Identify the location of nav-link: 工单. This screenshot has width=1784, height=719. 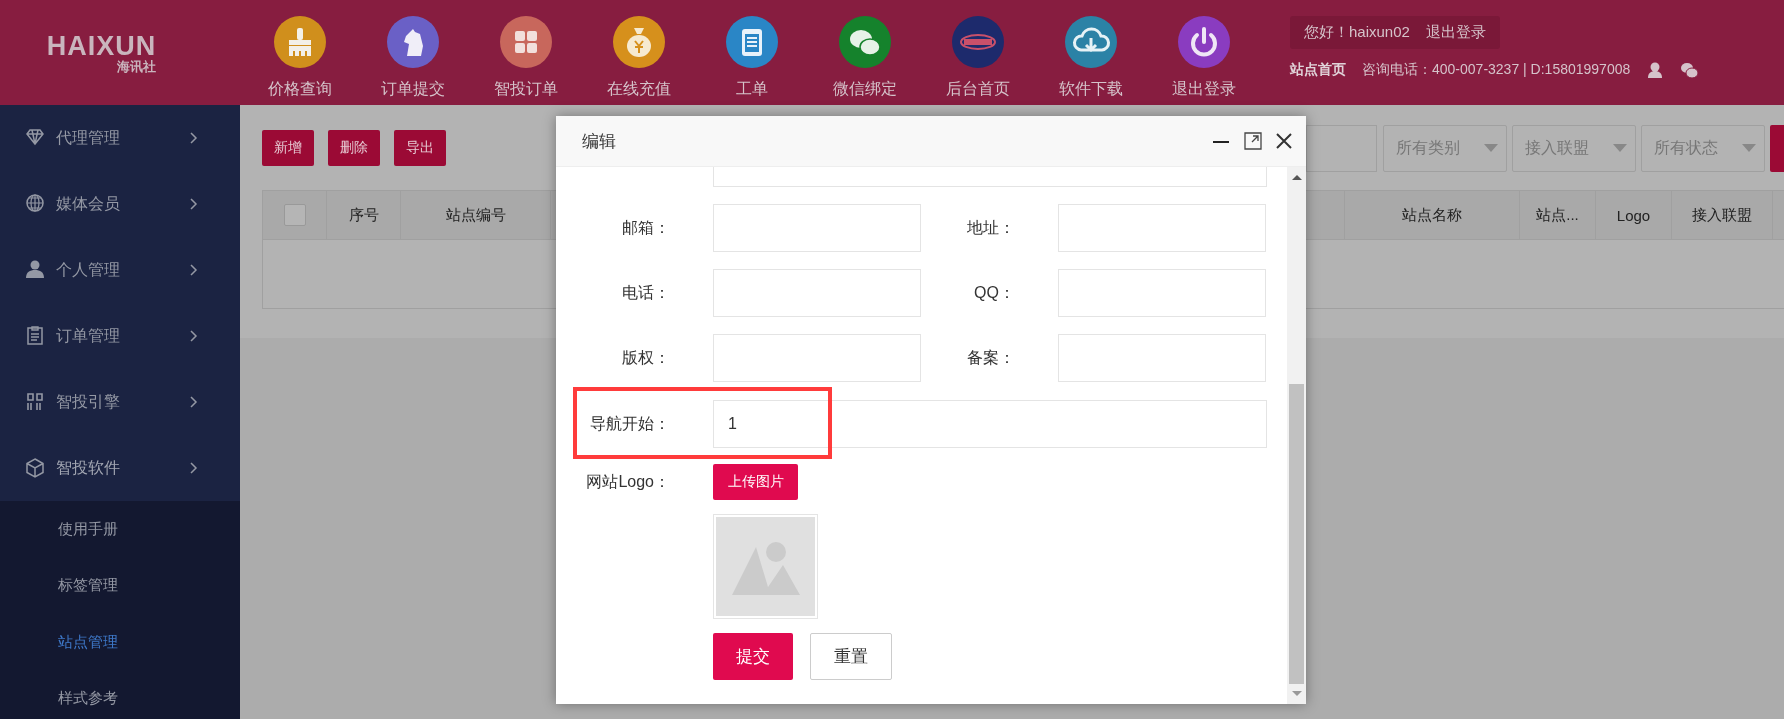
(751, 52).